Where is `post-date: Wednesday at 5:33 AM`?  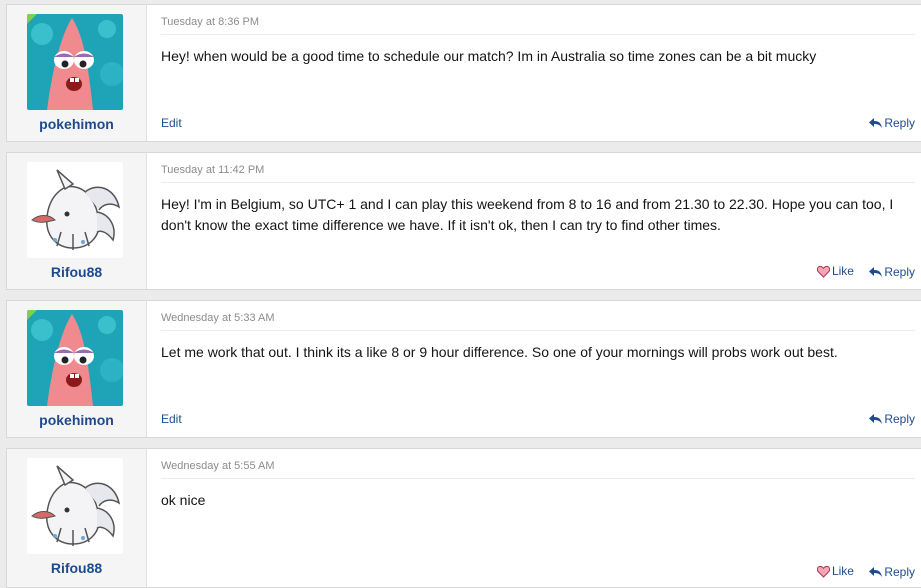
post-date: Wednesday at 5:33 AM is located at coordinates (218, 318).